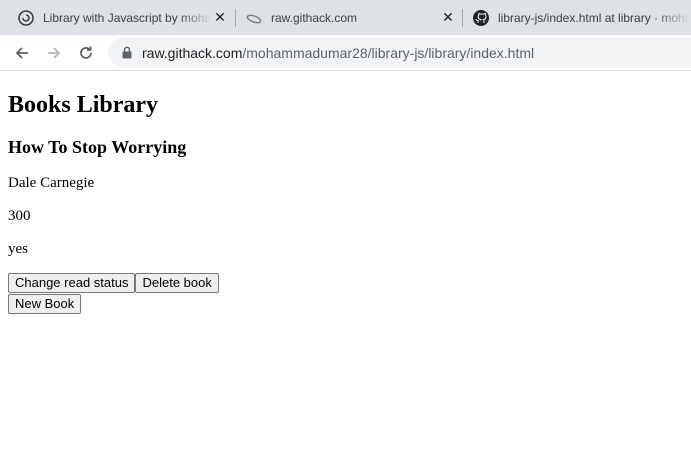 This screenshot has width=691, height=449. What do you see at coordinates (45, 304) in the screenshot?
I see `new-book-button: New Book` at bounding box center [45, 304].